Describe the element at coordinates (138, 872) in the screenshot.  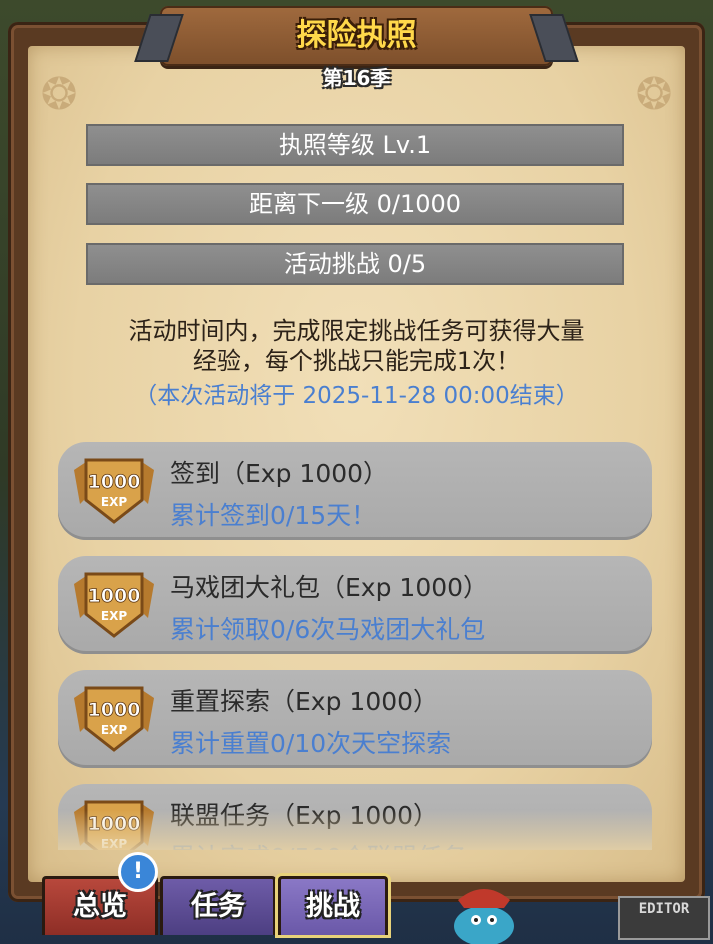
I see `alert-icon: !` at that location.